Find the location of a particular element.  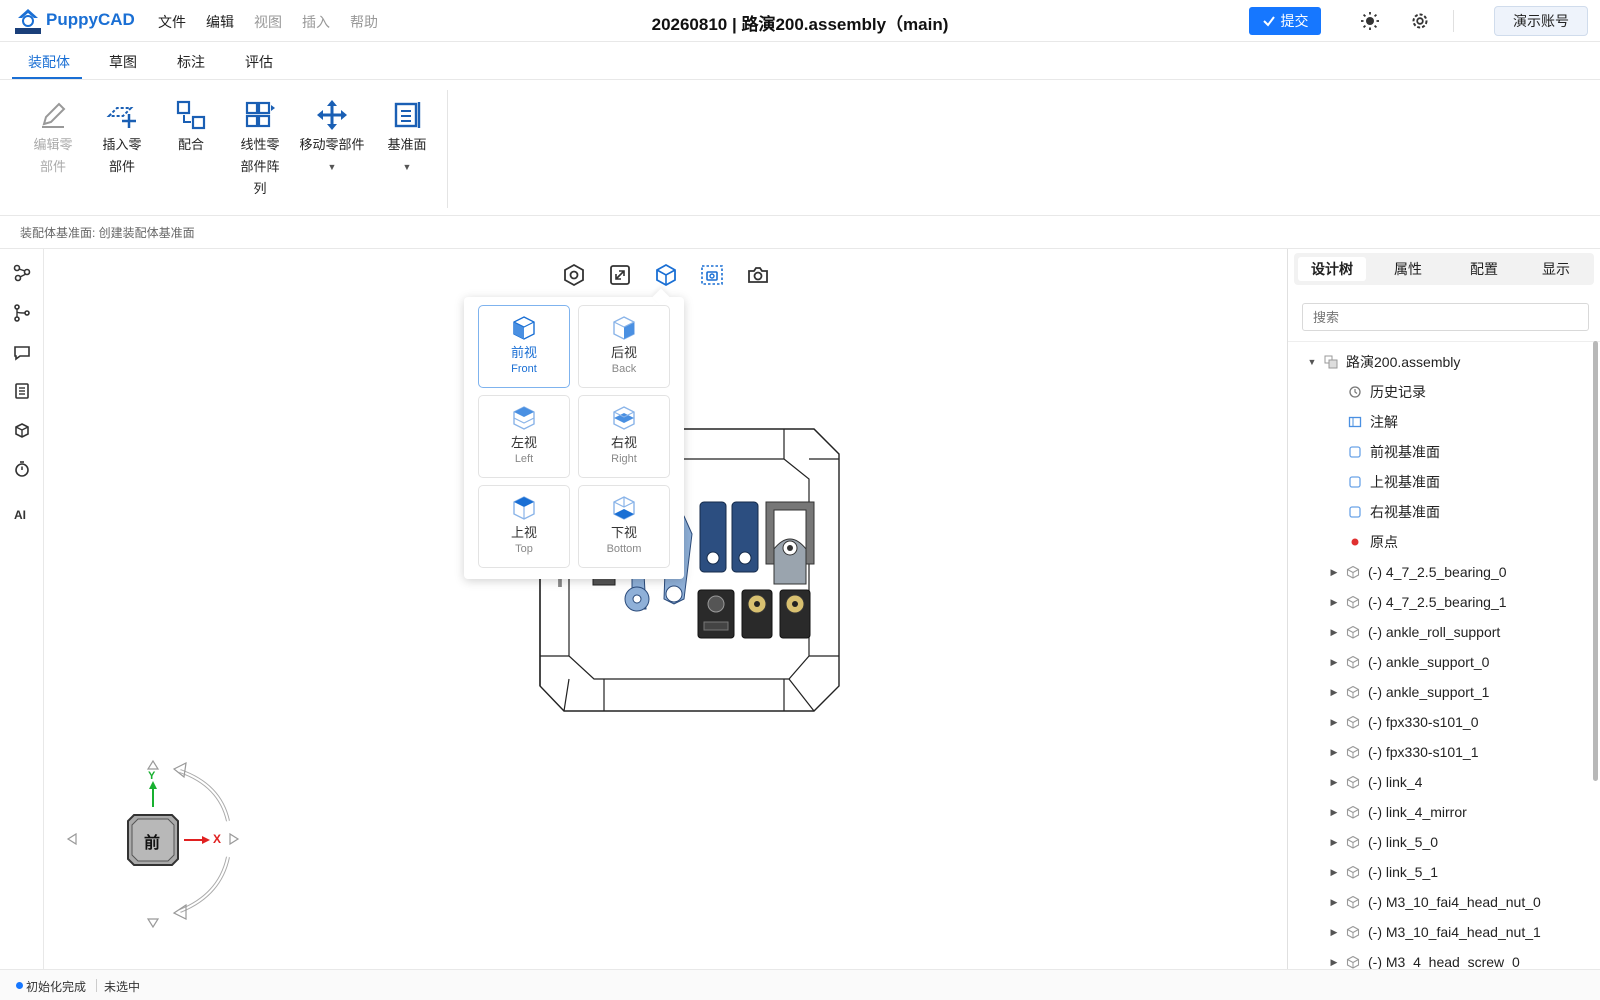

view-left-button: 左视 Left is located at coordinates (524, 436).